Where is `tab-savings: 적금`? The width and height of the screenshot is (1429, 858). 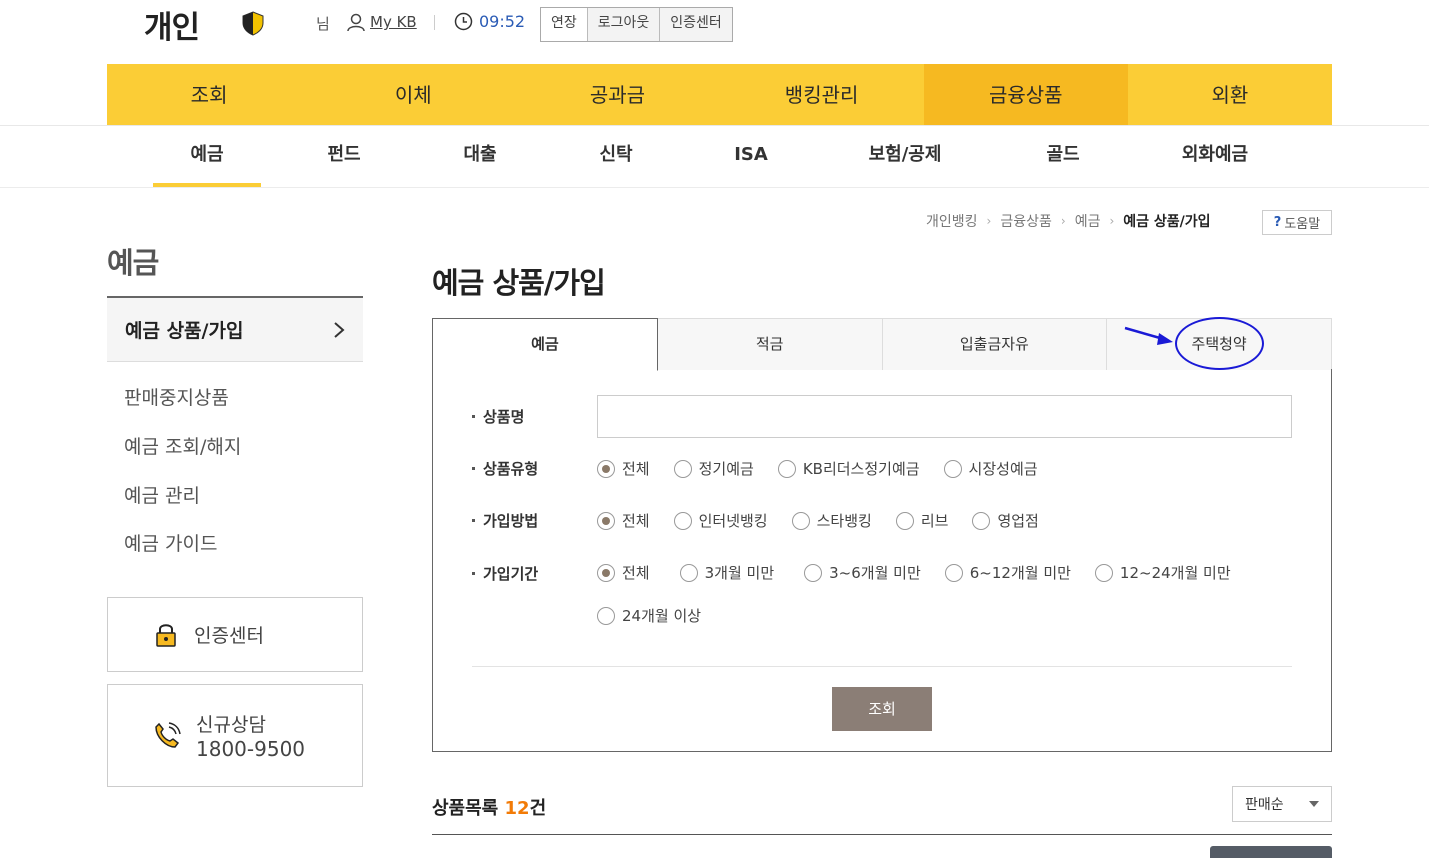 tab-savings: 적금 is located at coordinates (770, 344).